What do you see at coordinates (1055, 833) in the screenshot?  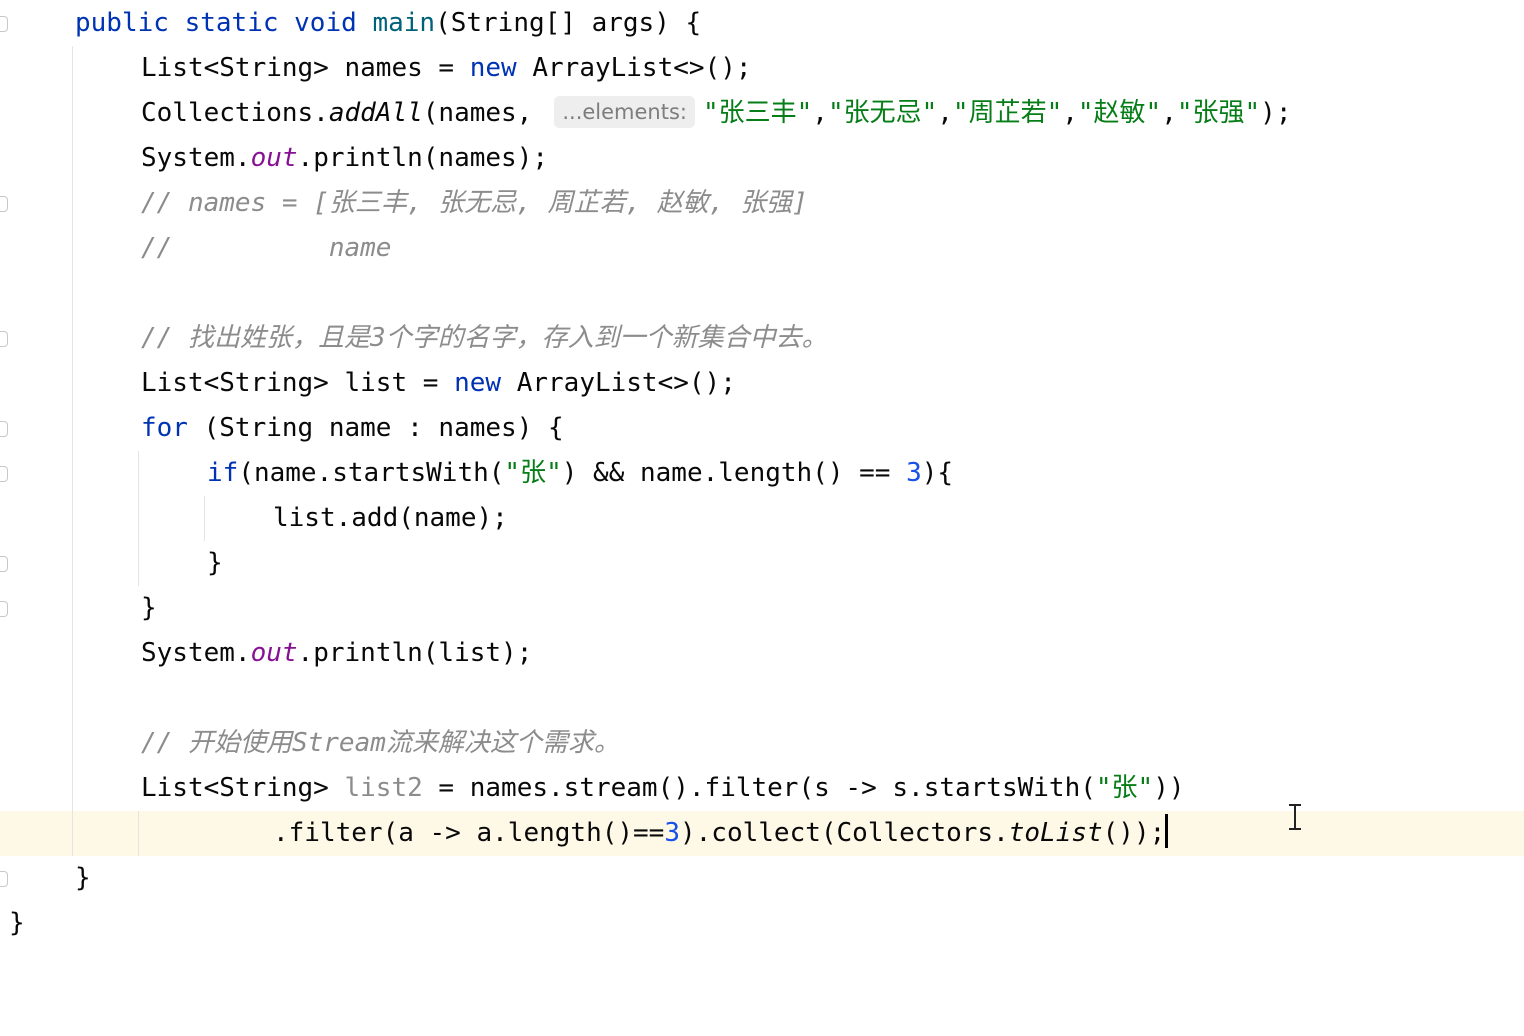 I see `static-method: toList` at bounding box center [1055, 833].